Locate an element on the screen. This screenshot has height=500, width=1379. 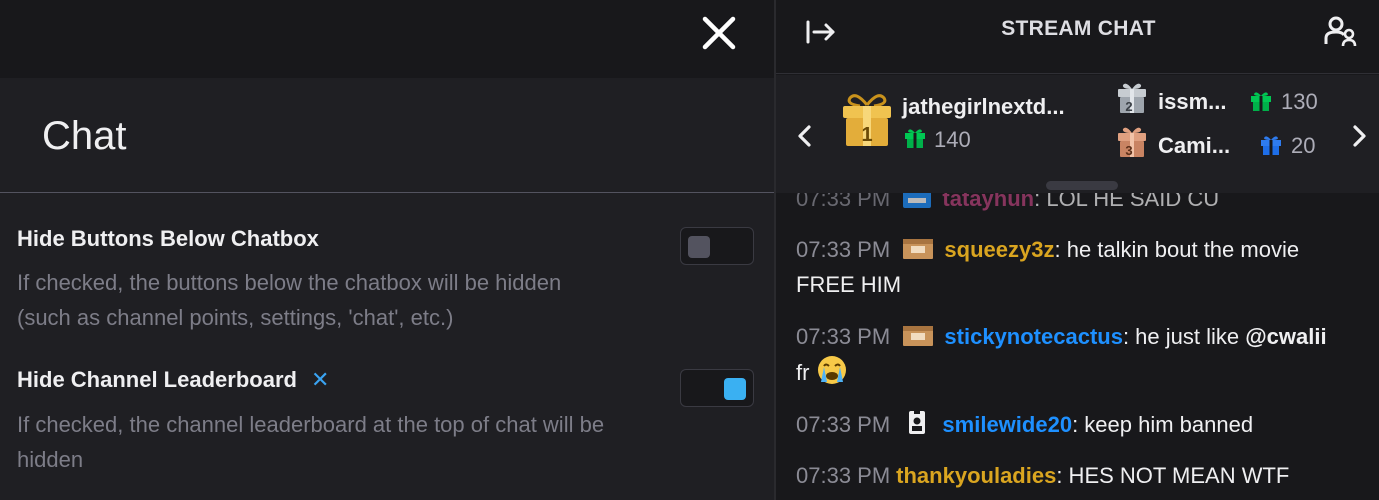
message-text: : he just like is located at coordinates (1184, 336).